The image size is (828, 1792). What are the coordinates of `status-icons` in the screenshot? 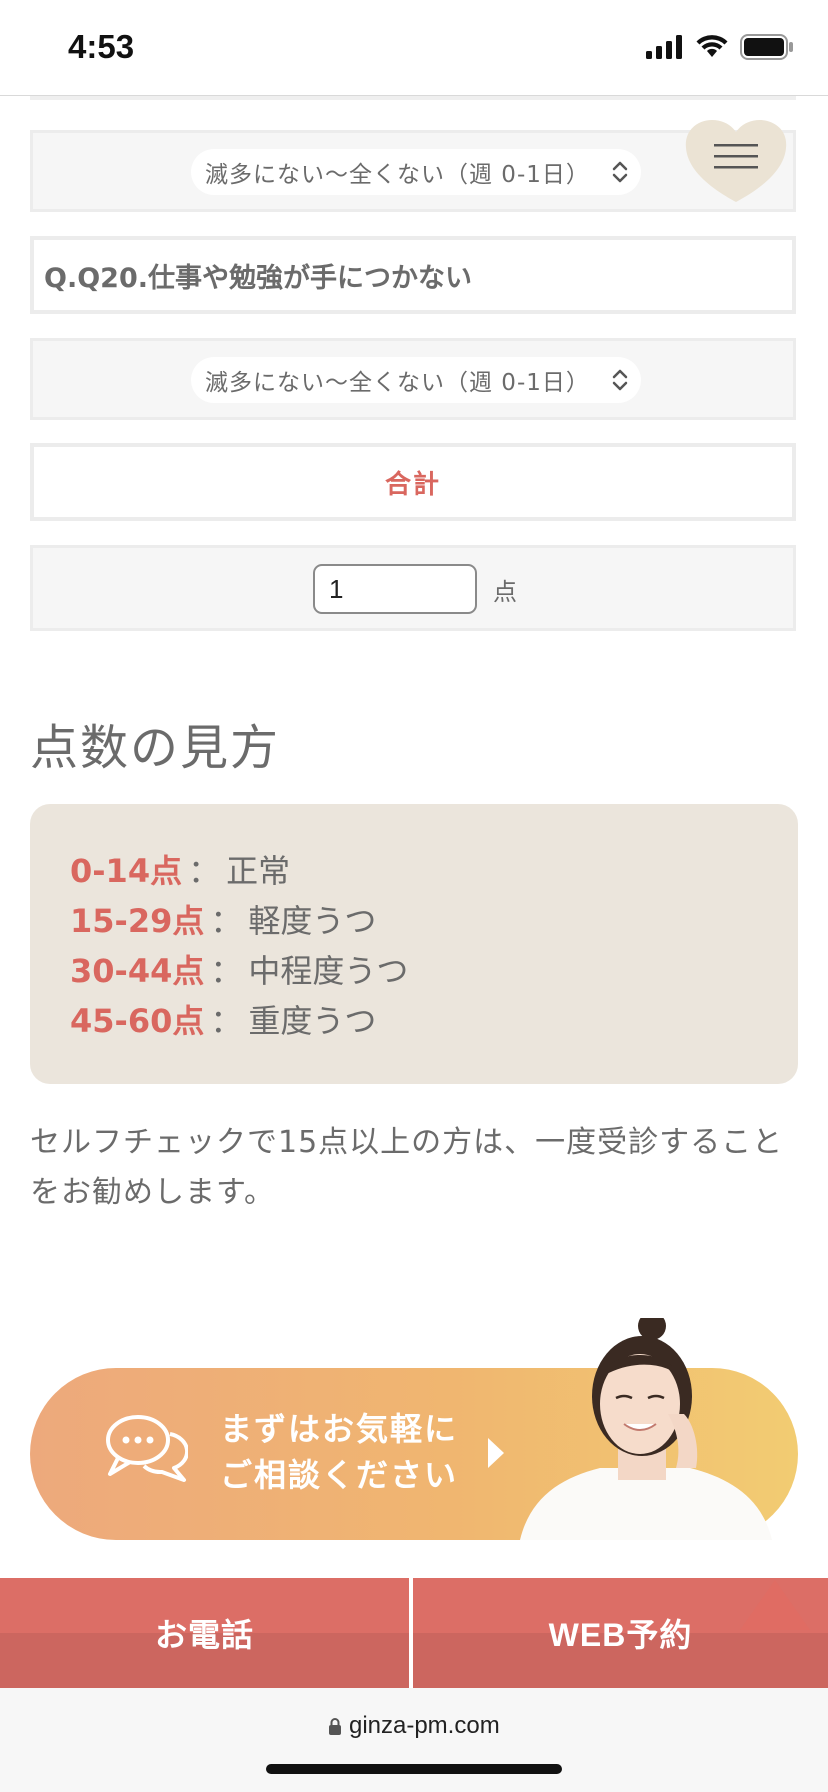 It's located at (720, 47).